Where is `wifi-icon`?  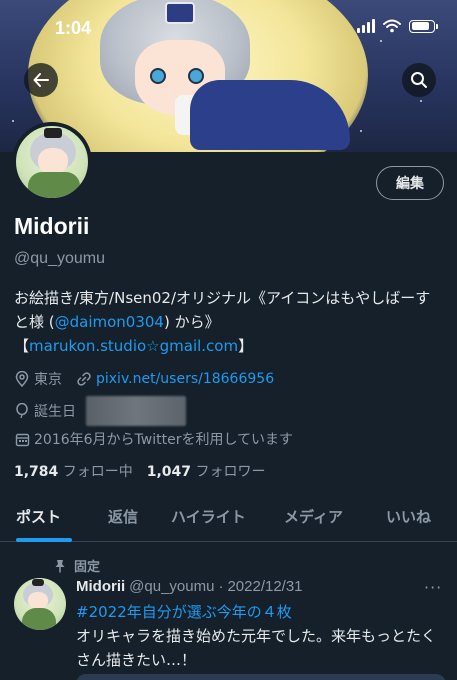 wifi-icon is located at coordinates (392, 26).